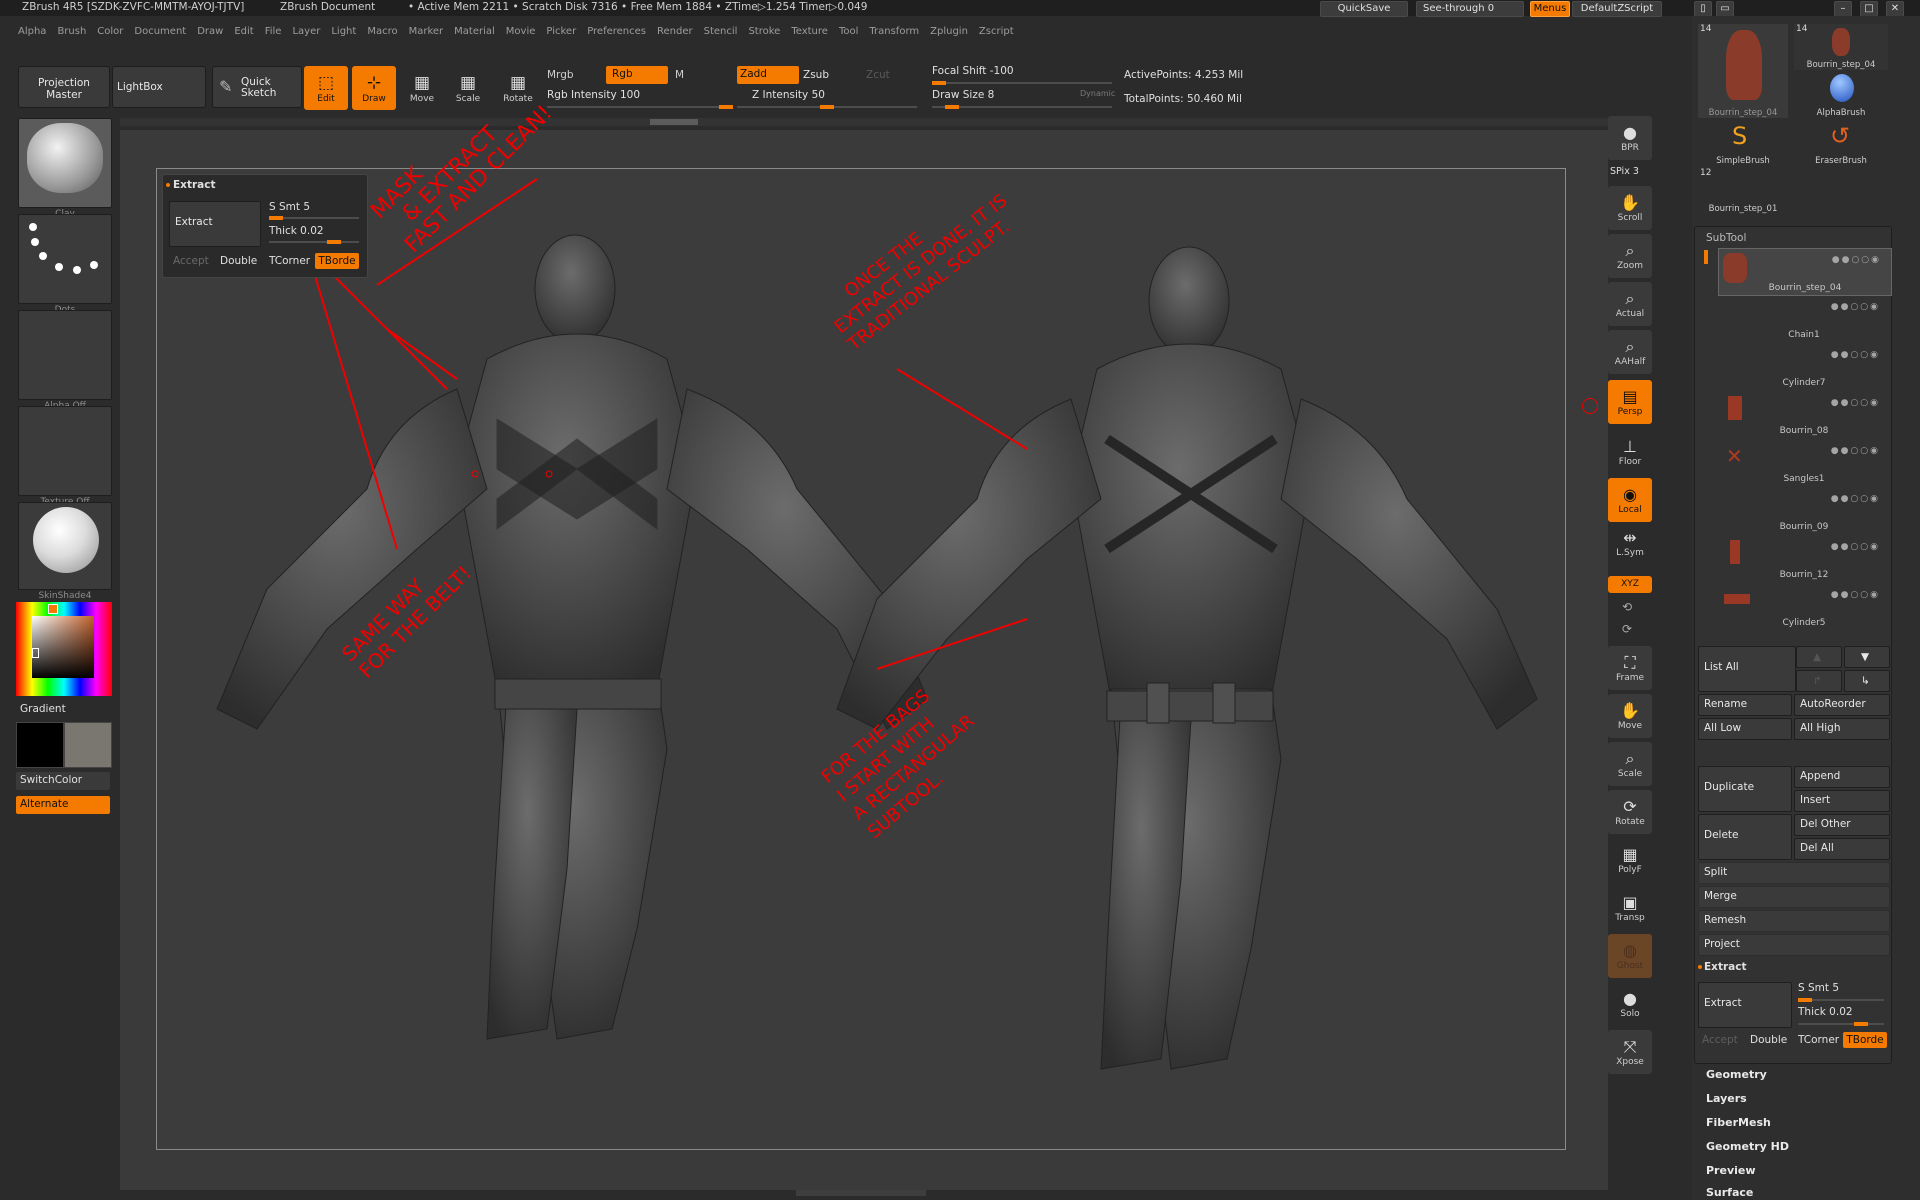  Describe the element at coordinates (1804, 463) in the screenshot. I see `subtool-item: ✕ ●●○○◉ Sangles1` at that location.